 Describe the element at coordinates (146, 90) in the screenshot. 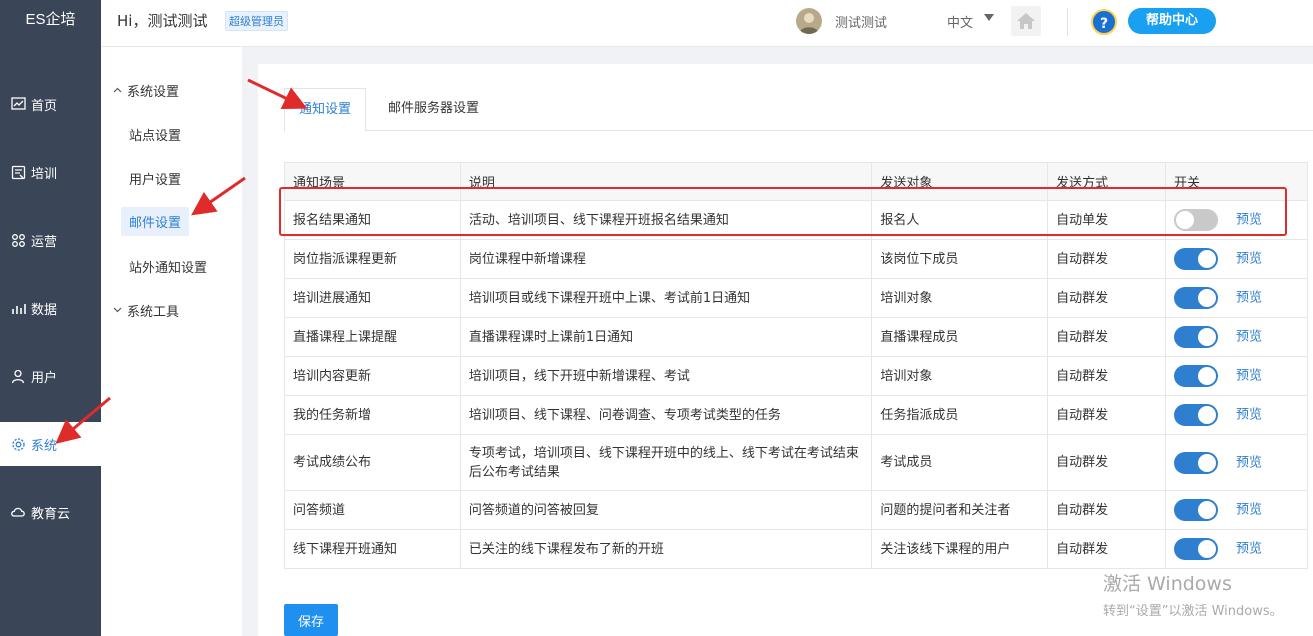

I see `submenu-group-system-settings: 系统设置` at that location.